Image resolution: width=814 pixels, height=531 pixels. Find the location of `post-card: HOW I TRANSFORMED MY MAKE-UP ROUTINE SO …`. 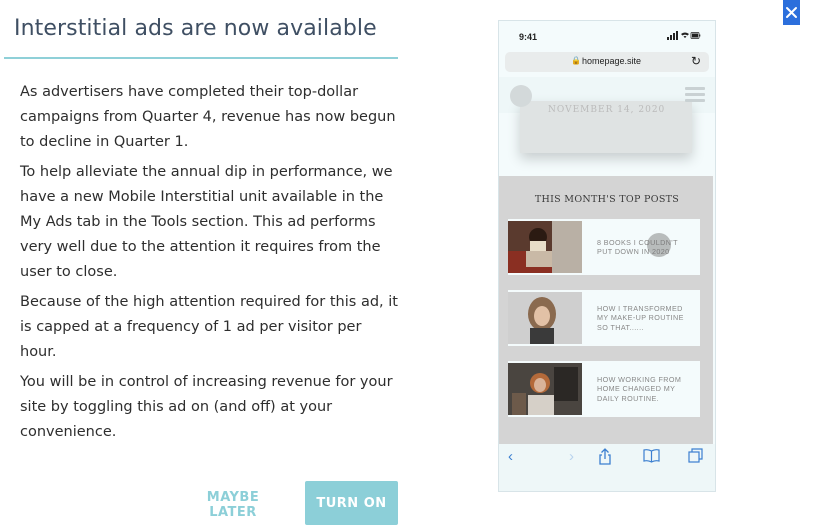

post-card: HOW I TRANSFORMED MY MAKE-UP ROUTINE SO … is located at coordinates (604, 318).